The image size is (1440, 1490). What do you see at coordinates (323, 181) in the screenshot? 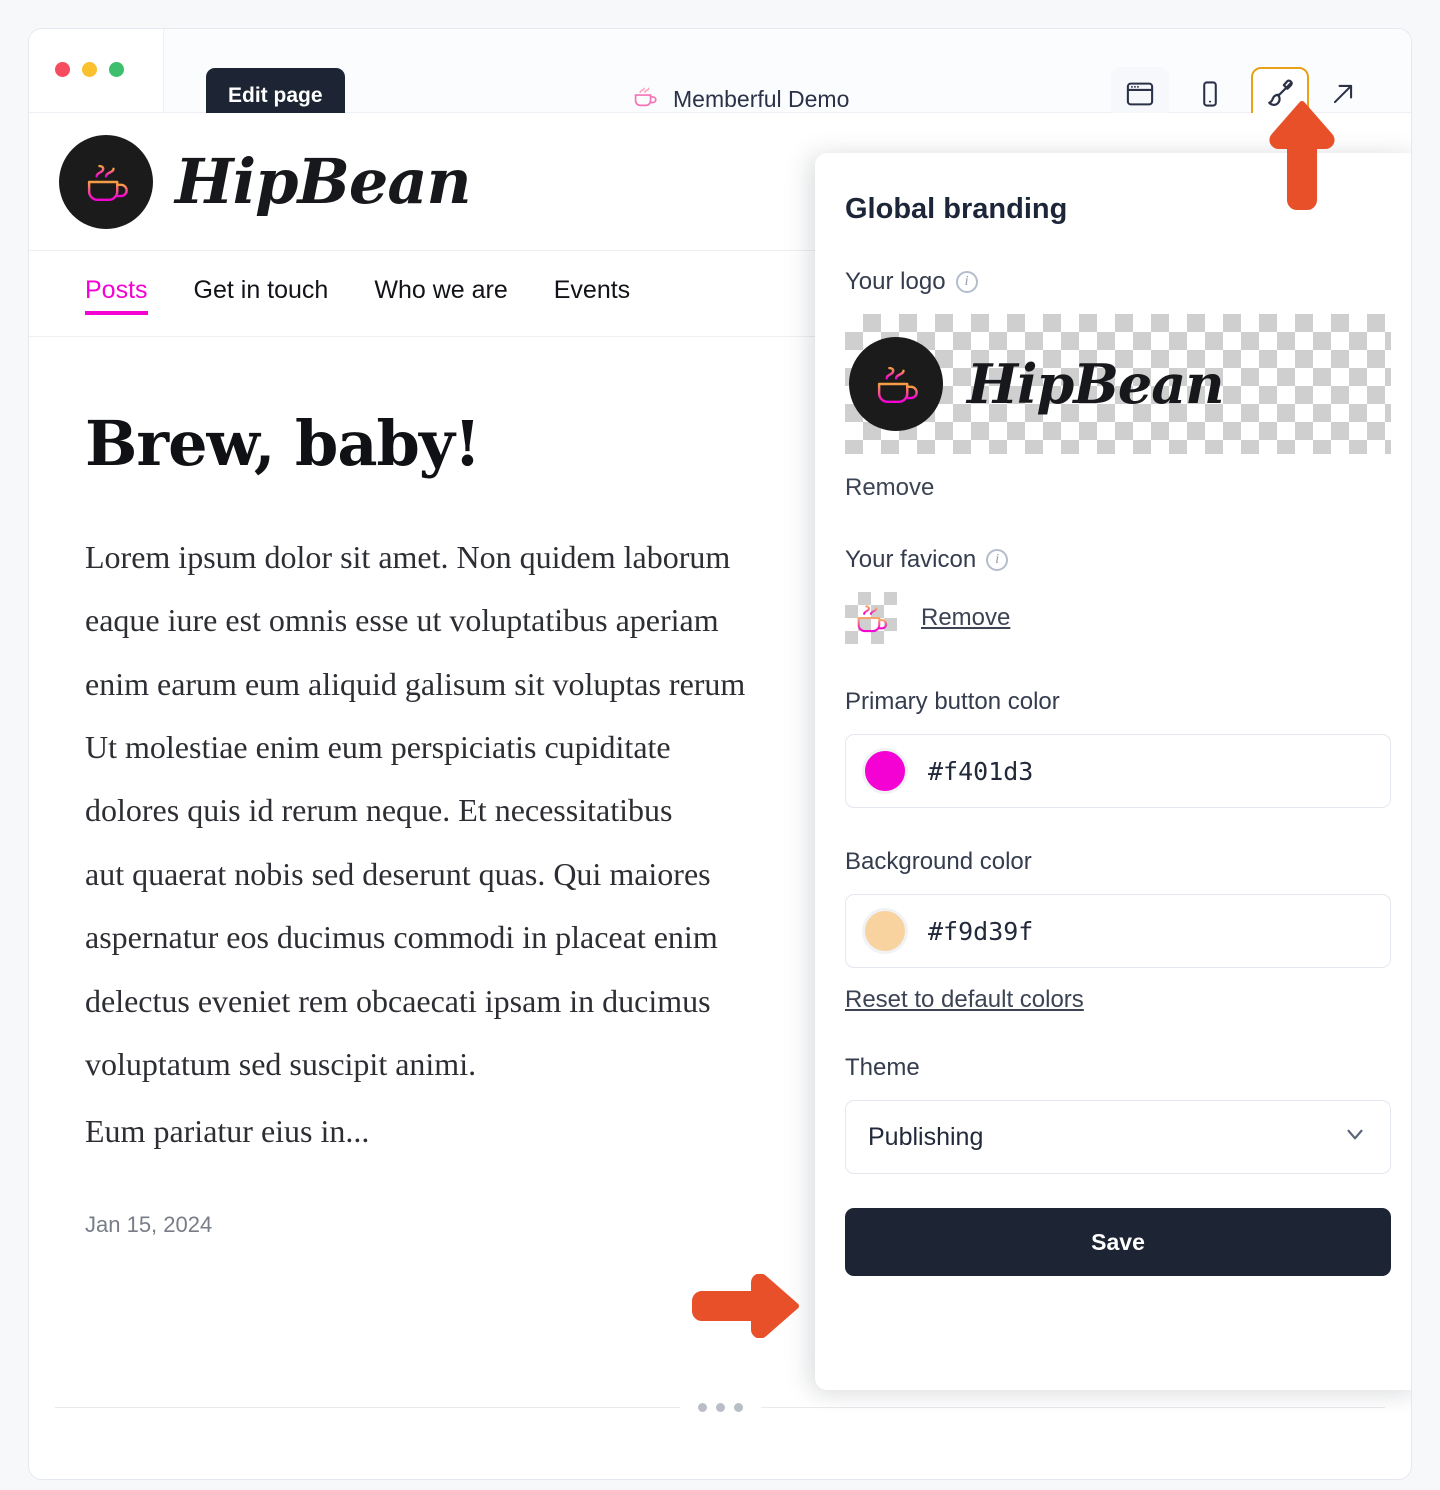
I see `brand-name: HipBean` at bounding box center [323, 181].